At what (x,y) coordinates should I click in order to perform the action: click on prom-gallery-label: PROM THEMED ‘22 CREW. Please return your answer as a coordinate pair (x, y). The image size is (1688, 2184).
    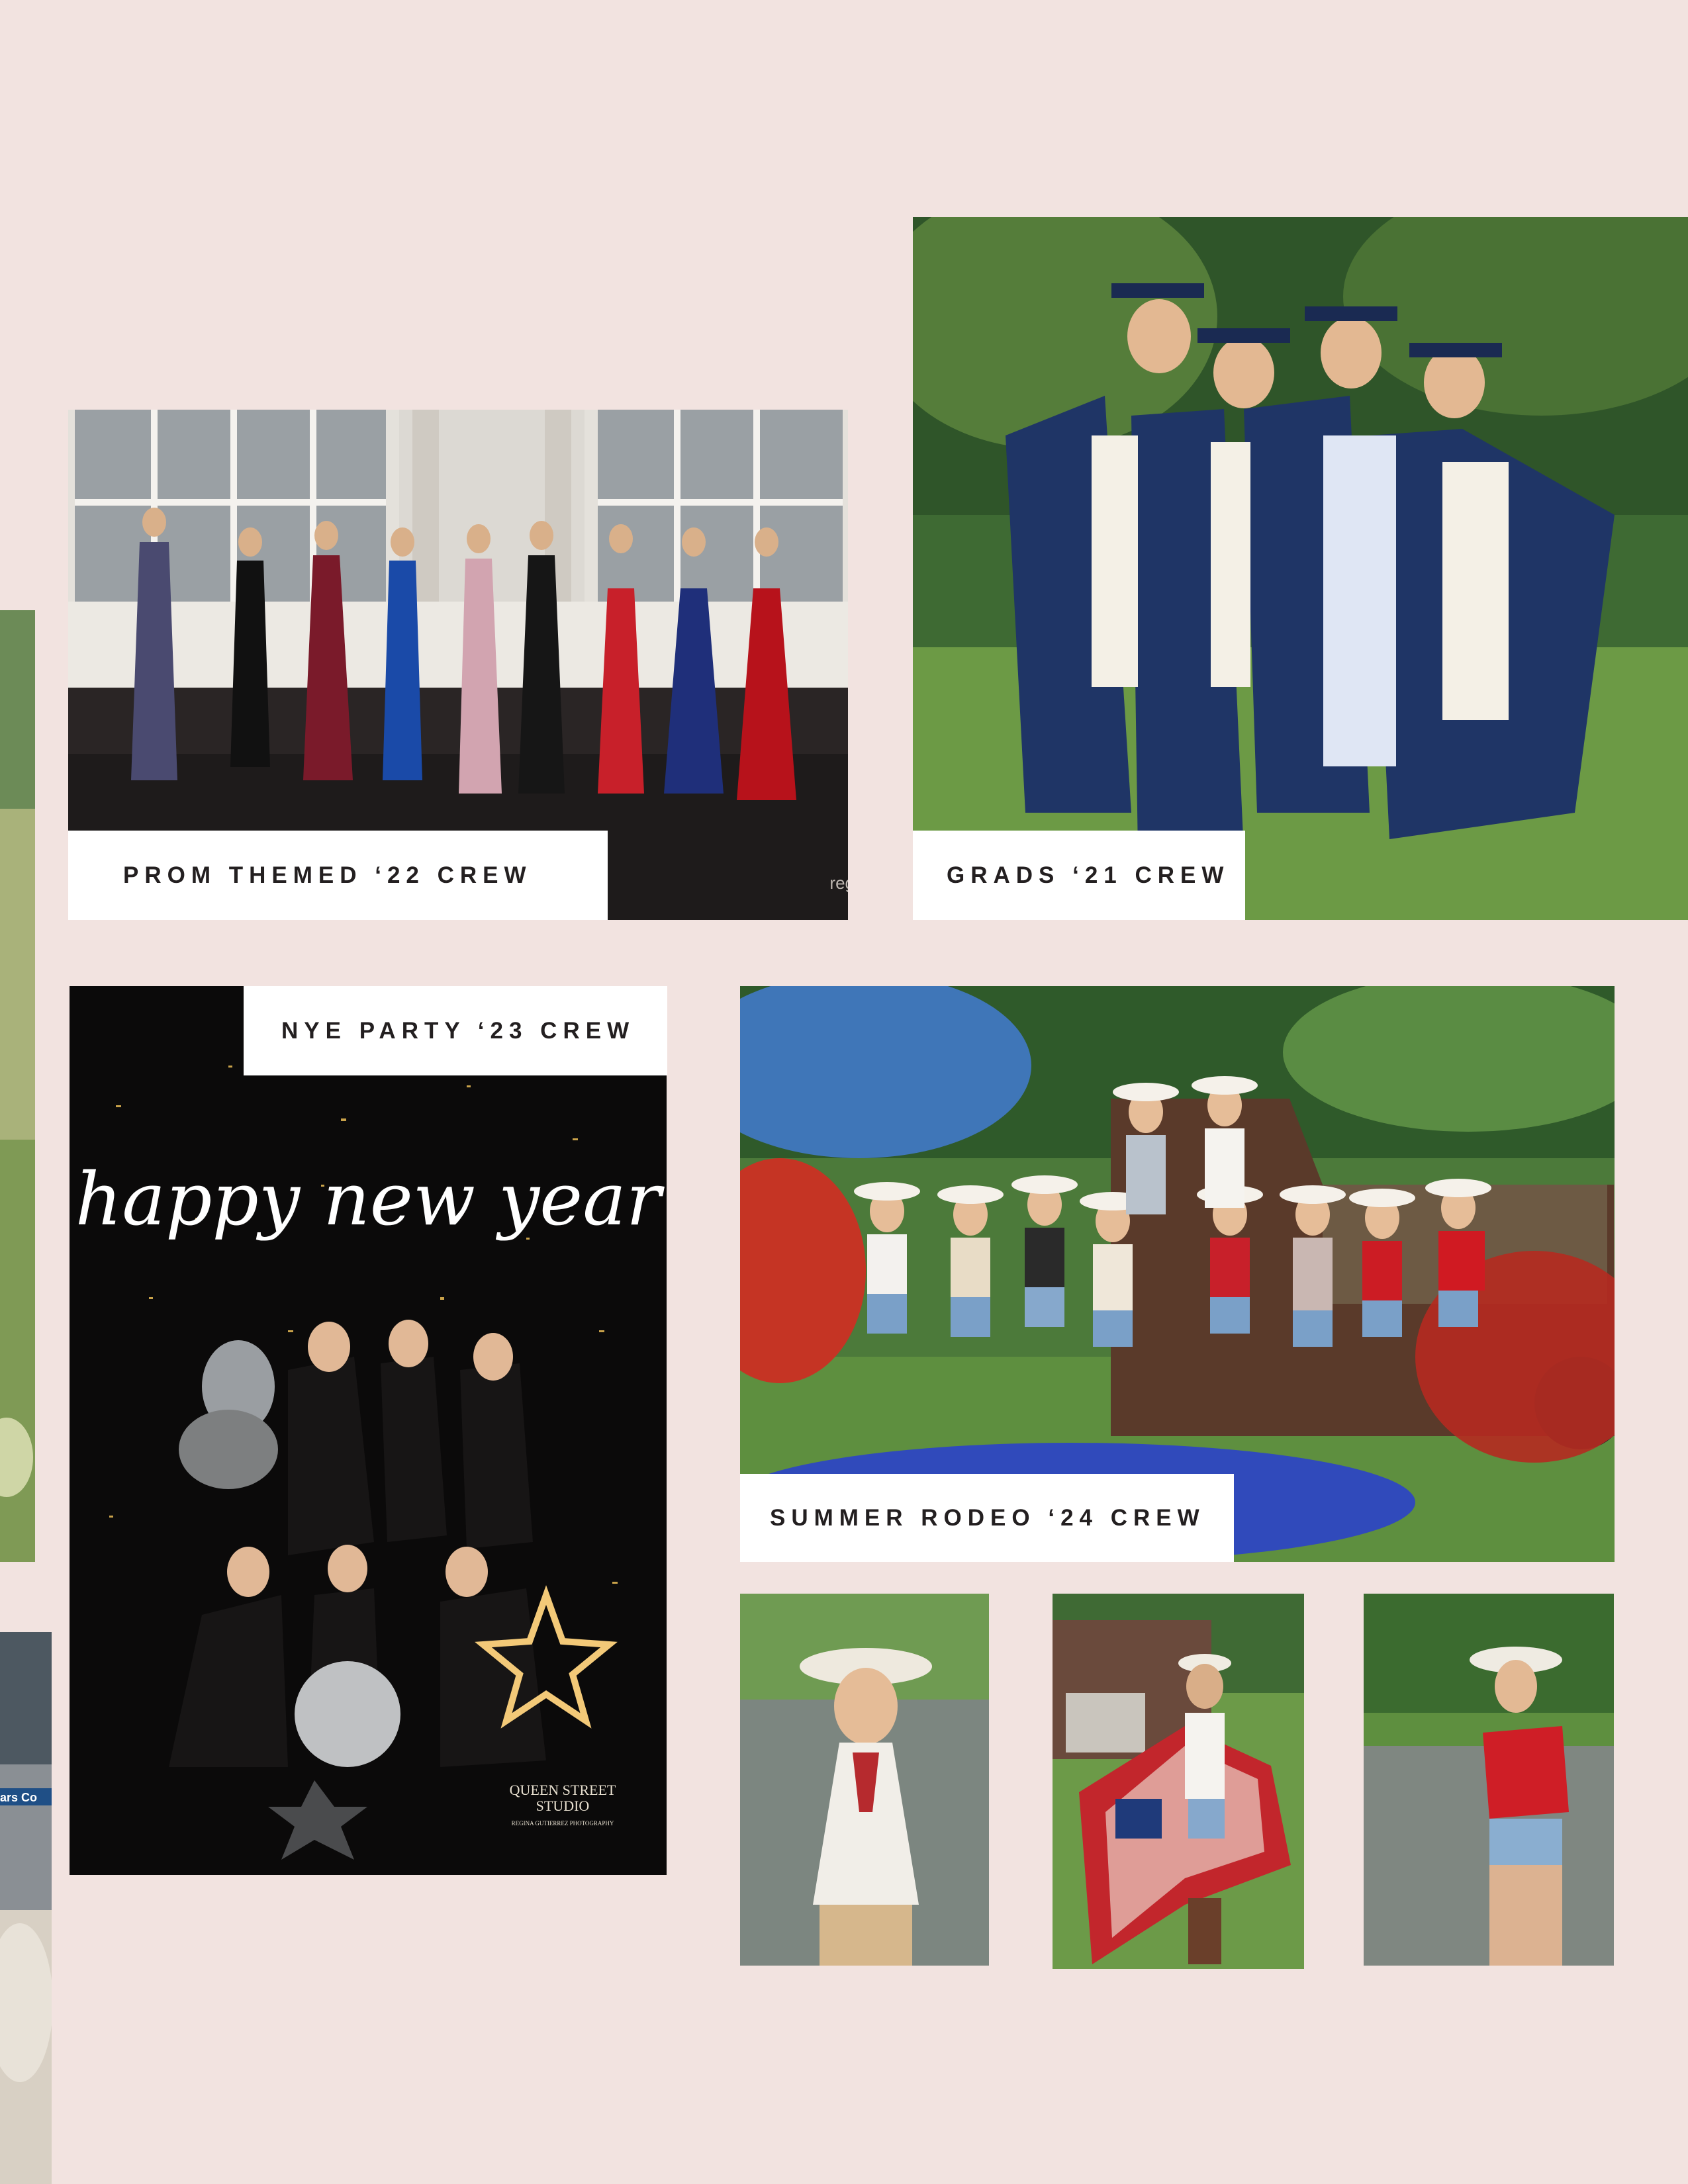
    Looking at the image, I should click on (338, 876).